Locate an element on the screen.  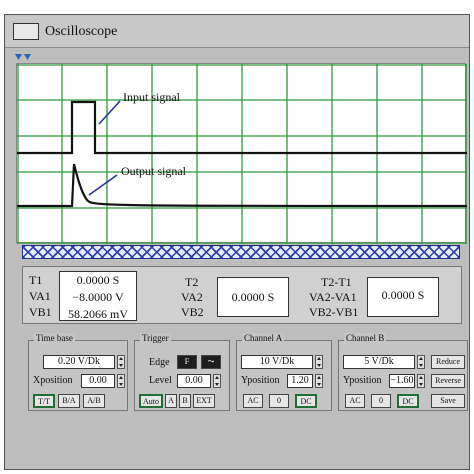
t2-t1-label: T2-T1 is located at coordinates (336, 282).